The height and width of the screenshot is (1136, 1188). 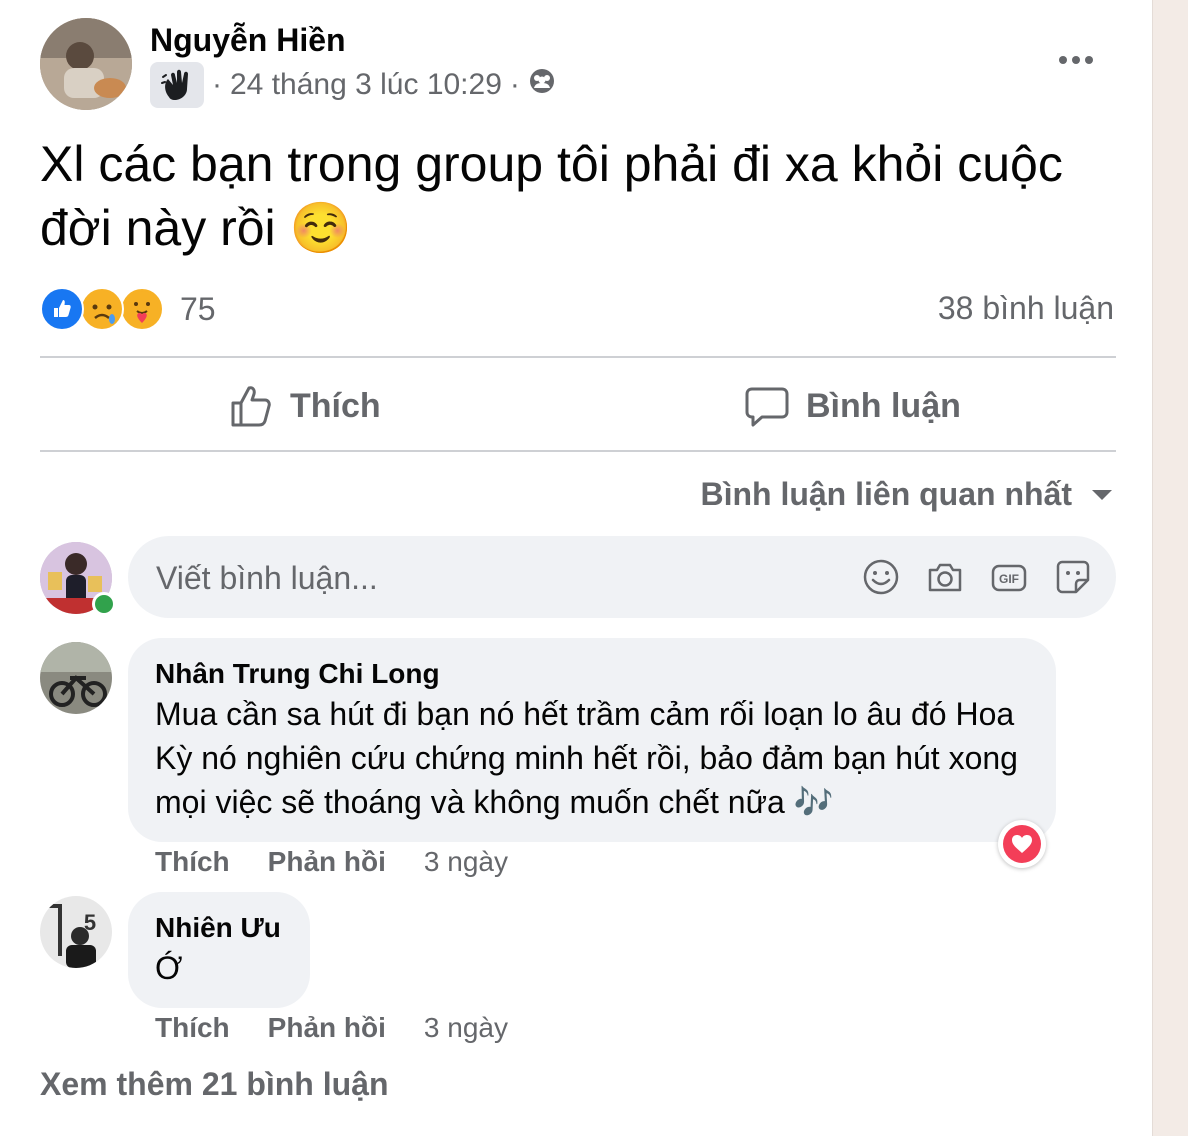 What do you see at coordinates (218, 928) in the screenshot?
I see `comment-author: Nhiên Ưu` at bounding box center [218, 928].